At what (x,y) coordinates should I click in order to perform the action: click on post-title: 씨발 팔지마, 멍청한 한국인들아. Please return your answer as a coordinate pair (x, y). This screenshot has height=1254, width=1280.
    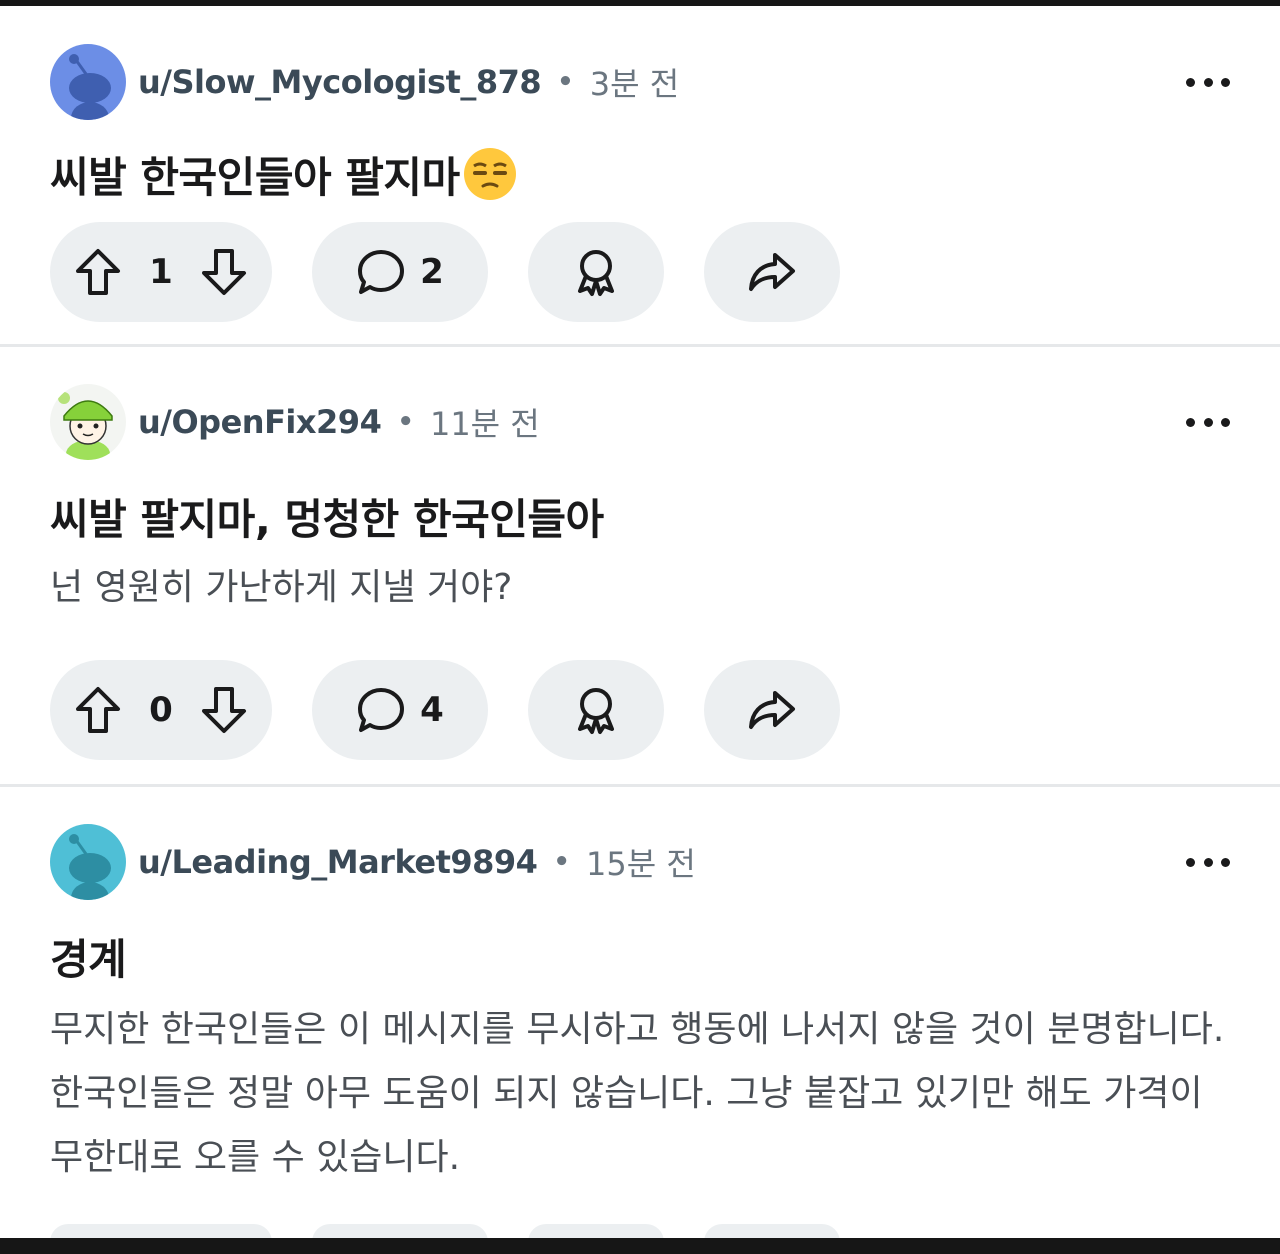
    Looking at the image, I should click on (327, 516).